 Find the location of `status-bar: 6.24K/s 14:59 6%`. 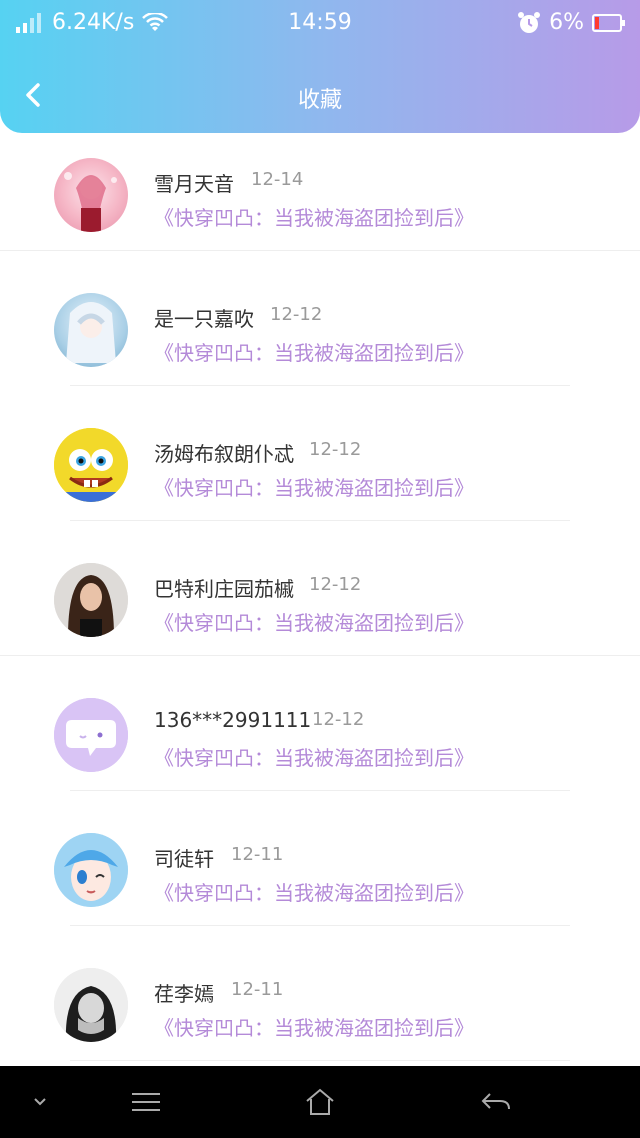

status-bar: 6.24K/s 14:59 6% is located at coordinates (320, 23).